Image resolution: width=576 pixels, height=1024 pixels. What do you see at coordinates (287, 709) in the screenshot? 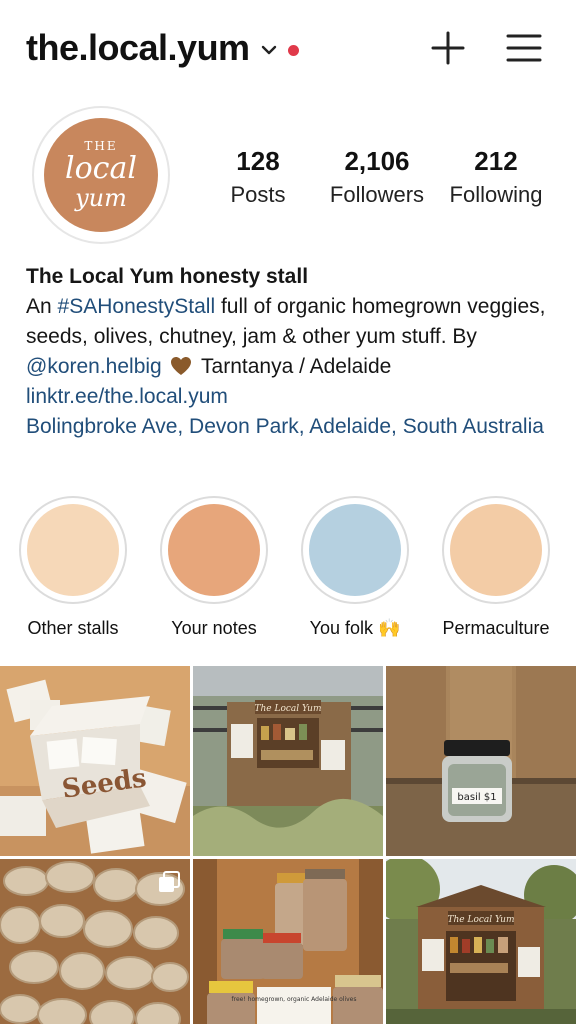
I see `post-text-stall-front: The Local Yum` at bounding box center [287, 709].